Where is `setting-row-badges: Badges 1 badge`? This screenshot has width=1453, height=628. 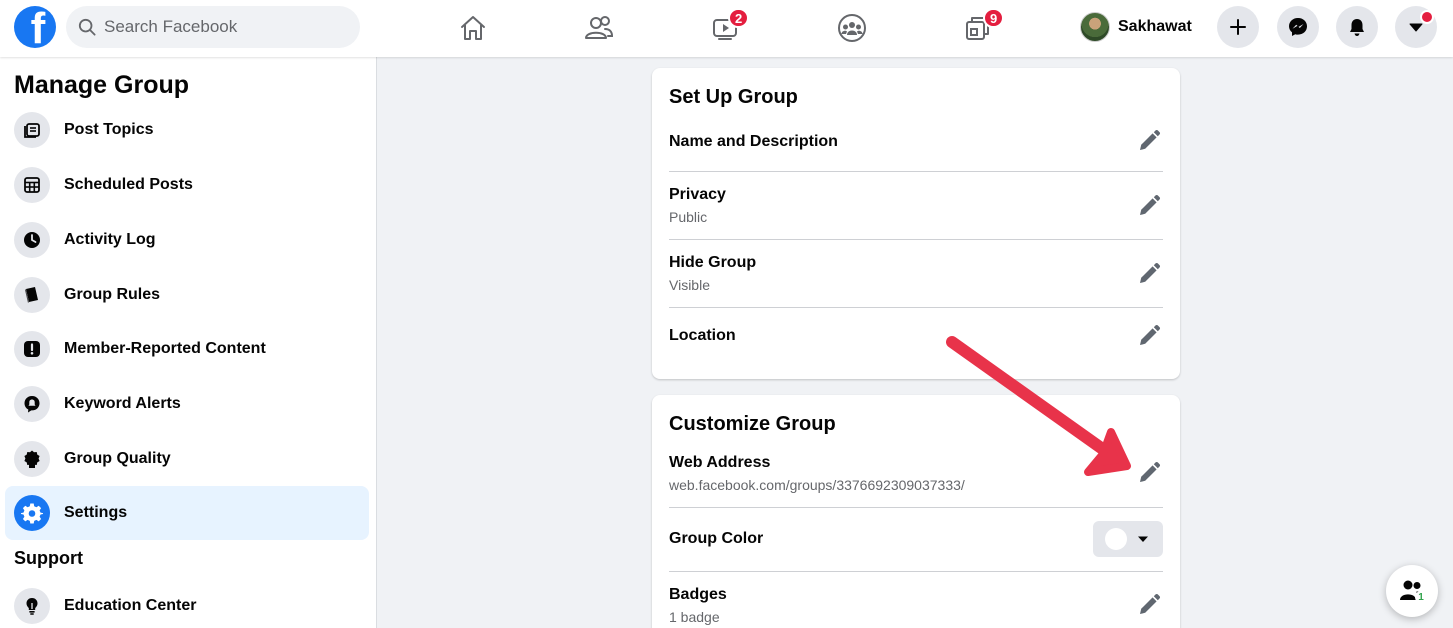 setting-row-badges: Badges 1 badge is located at coordinates (916, 606).